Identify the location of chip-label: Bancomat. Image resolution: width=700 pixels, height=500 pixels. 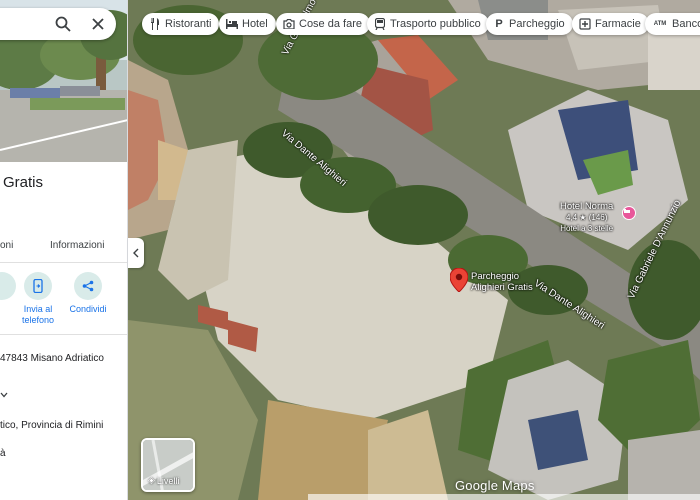
(686, 24).